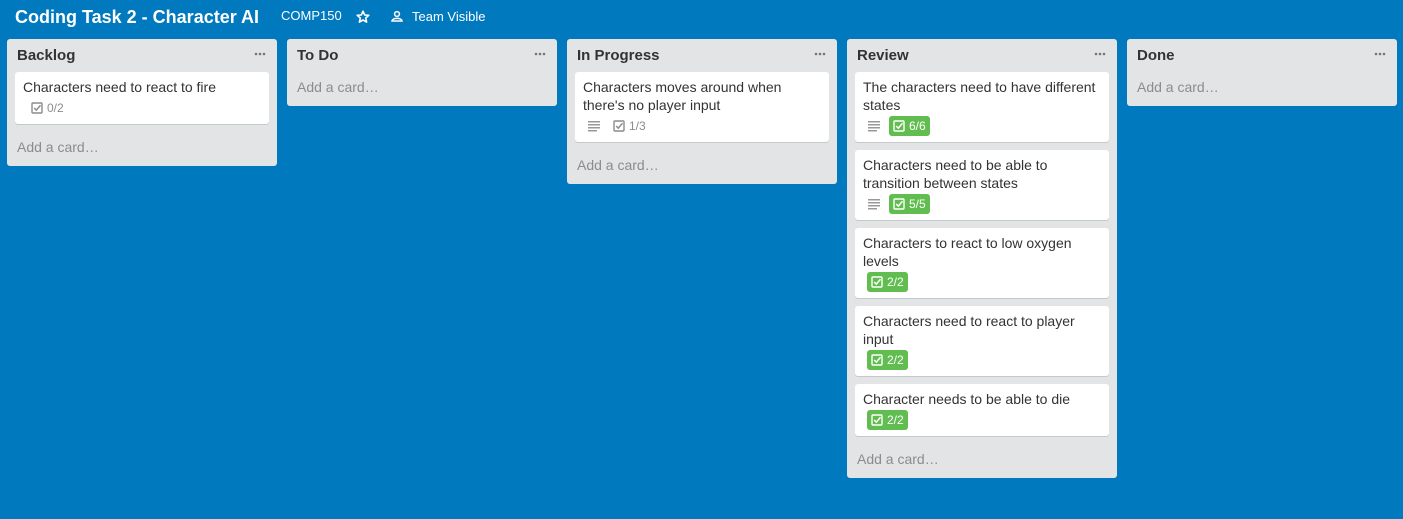  I want to click on checklist-badge: 6/6, so click(909, 126).